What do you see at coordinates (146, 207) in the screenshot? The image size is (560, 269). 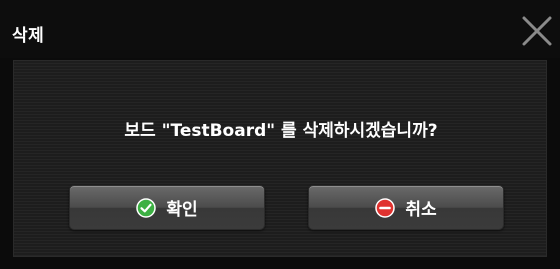 I see `check-circle-icon` at bounding box center [146, 207].